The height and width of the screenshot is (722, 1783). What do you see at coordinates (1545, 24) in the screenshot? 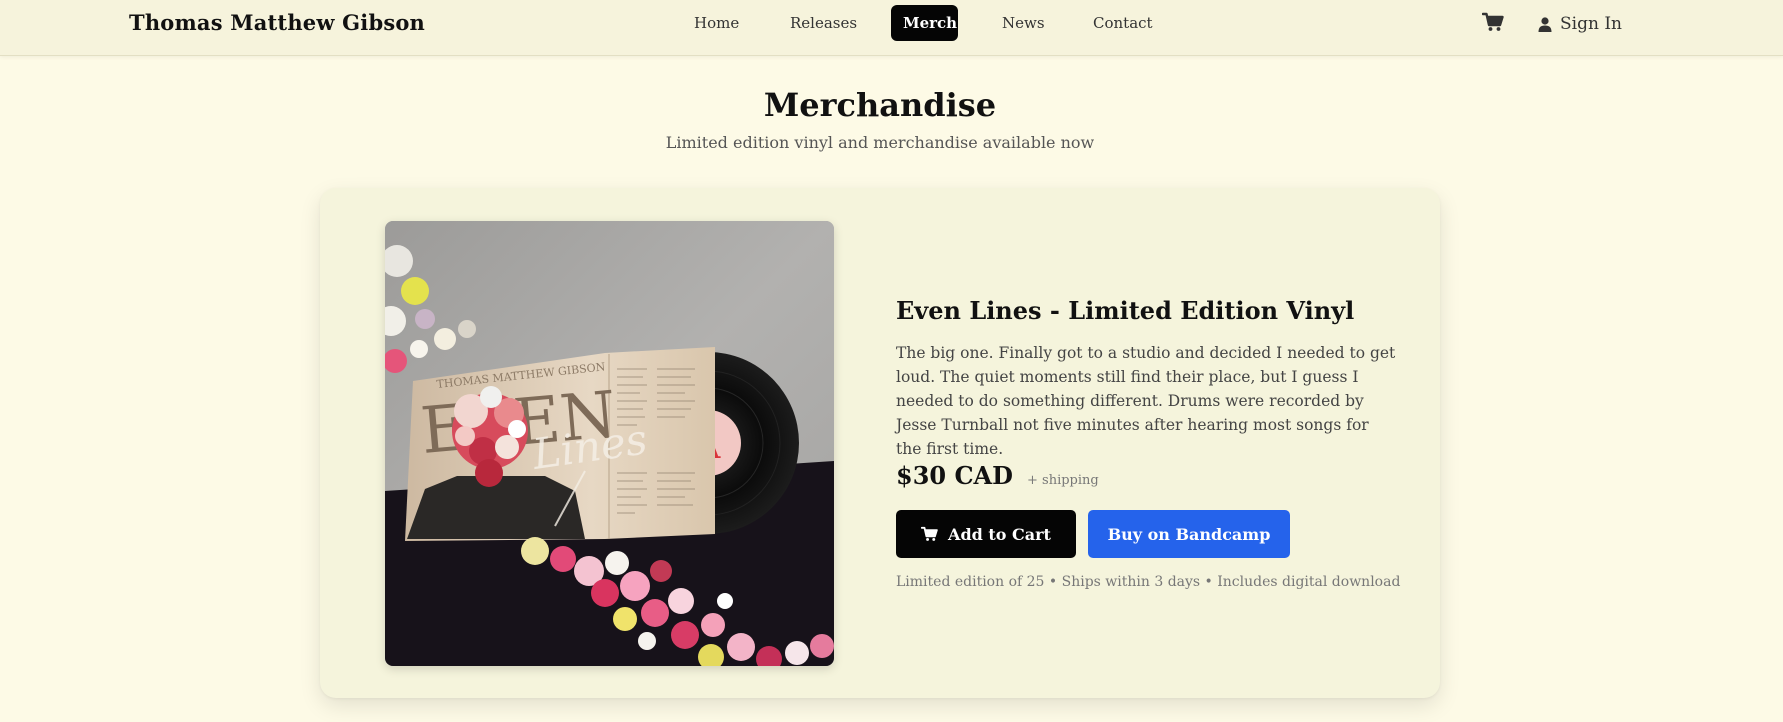
I see `user-icon` at bounding box center [1545, 24].